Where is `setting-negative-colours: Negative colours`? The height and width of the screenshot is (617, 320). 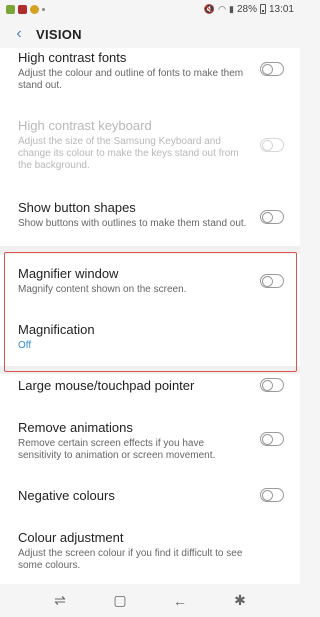
setting-negative-colours: Negative colours is located at coordinates (150, 496).